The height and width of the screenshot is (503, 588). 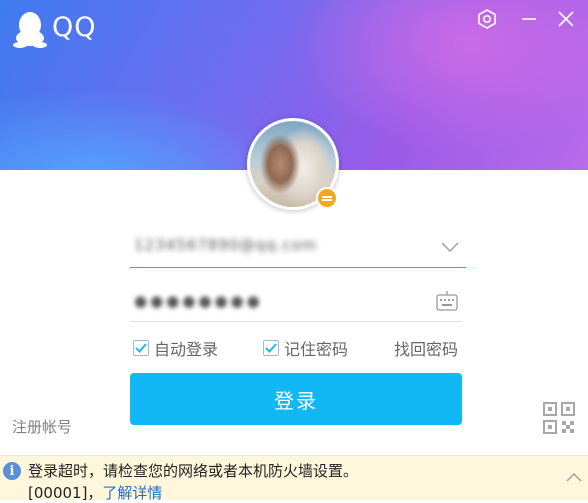 What do you see at coordinates (559, 418) in the screenshot?
I see `qr-code-icon` at bounding box center [559, 418].